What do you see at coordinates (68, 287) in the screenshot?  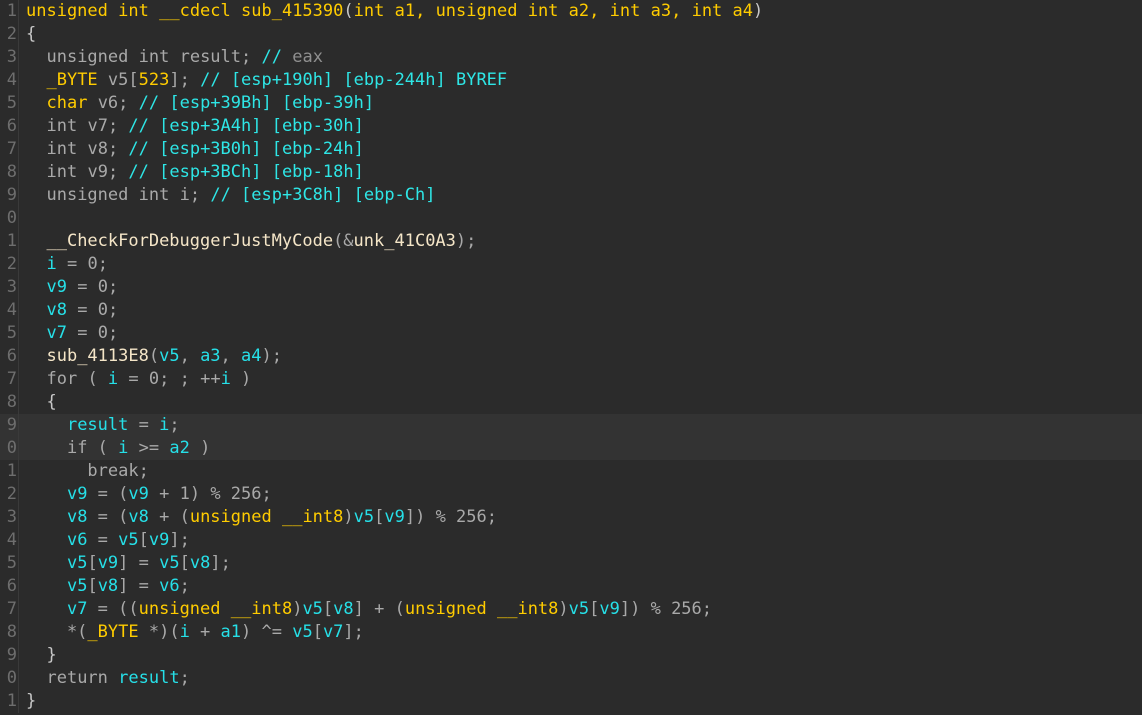 I see `code-text: v9 = 0;` at bounding box center [68, 287].